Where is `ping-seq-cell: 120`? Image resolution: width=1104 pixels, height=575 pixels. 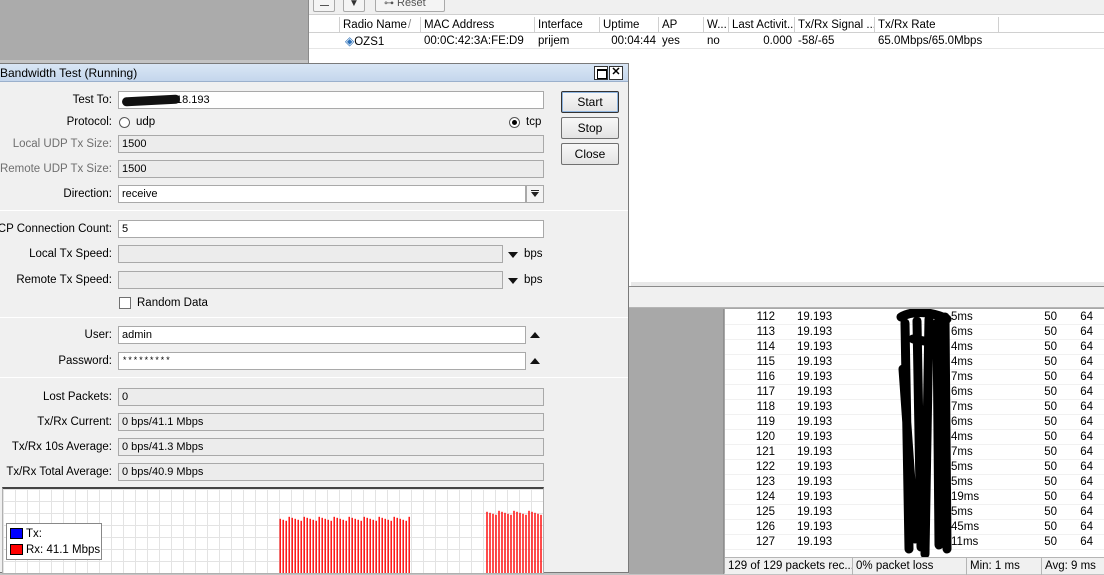 ping-seq-cell: 120 is located at coordinates (765, 437).